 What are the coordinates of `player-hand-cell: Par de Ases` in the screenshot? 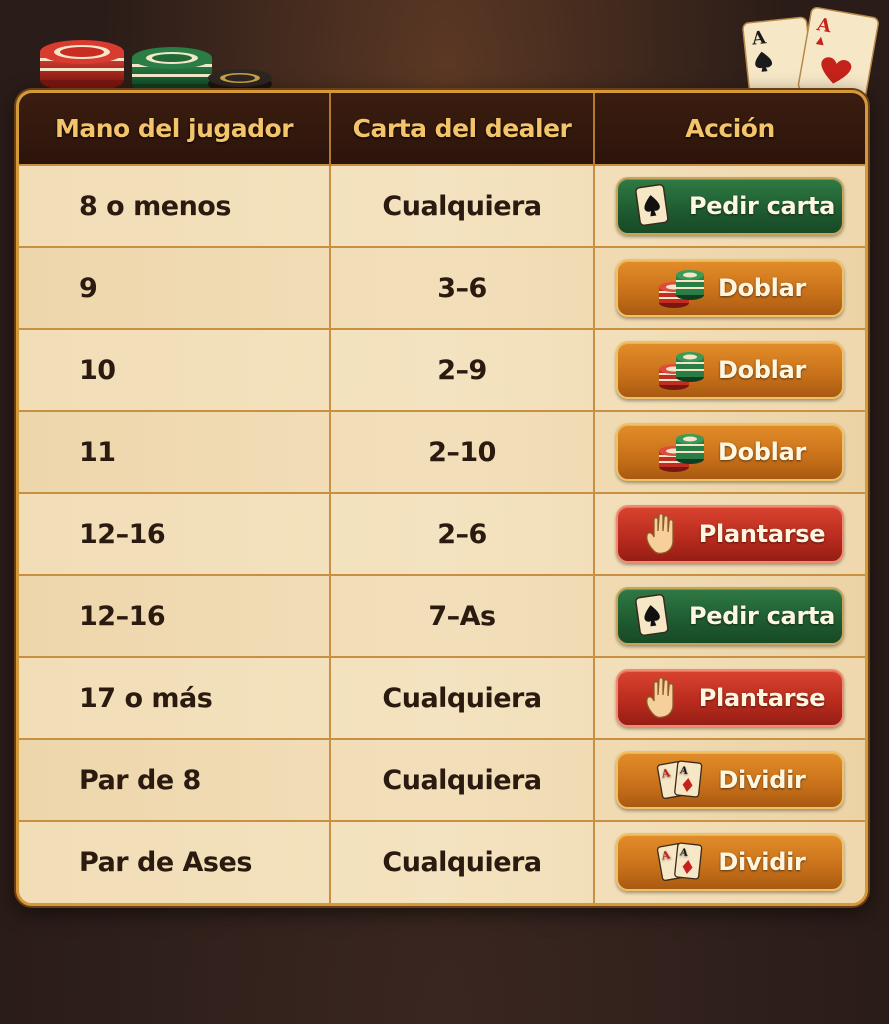 It's located at (175, 861).